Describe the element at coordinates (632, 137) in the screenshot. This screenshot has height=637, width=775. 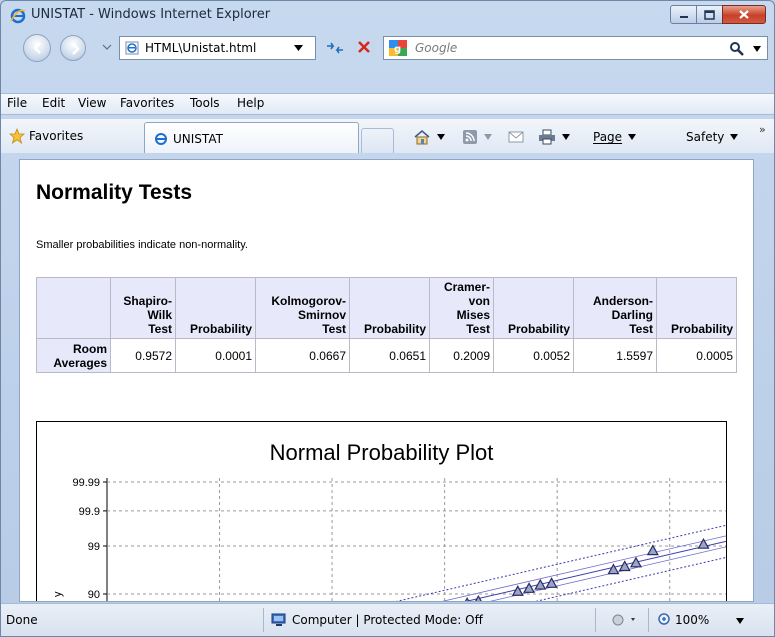
I see `page-dropdown-icon` at that location.